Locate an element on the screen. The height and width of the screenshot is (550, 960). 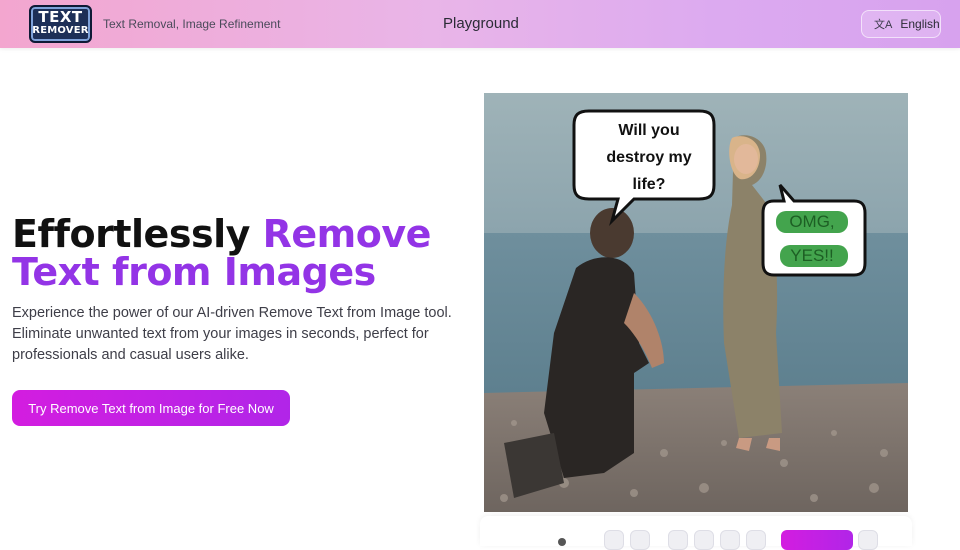
translate-icon: 文A is located at coordinates (883, 25).